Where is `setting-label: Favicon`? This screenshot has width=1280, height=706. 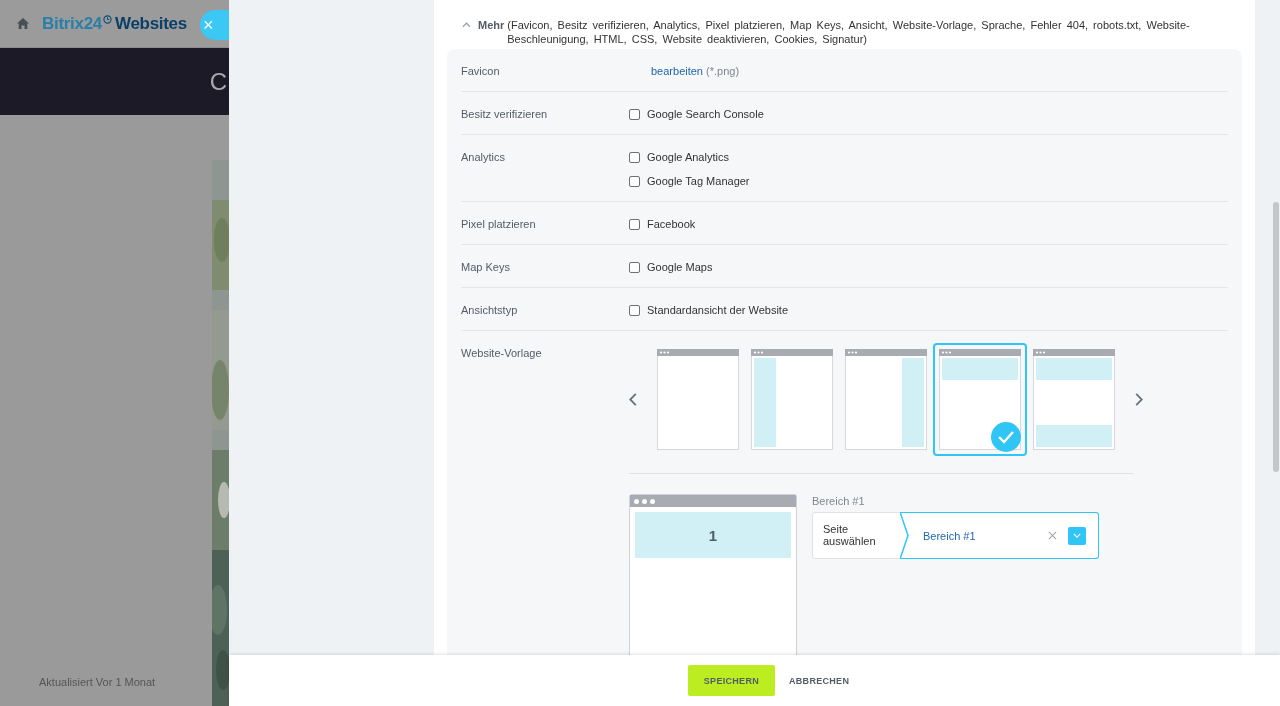 setting-label: Favicon is located at coordinates (481, 71).